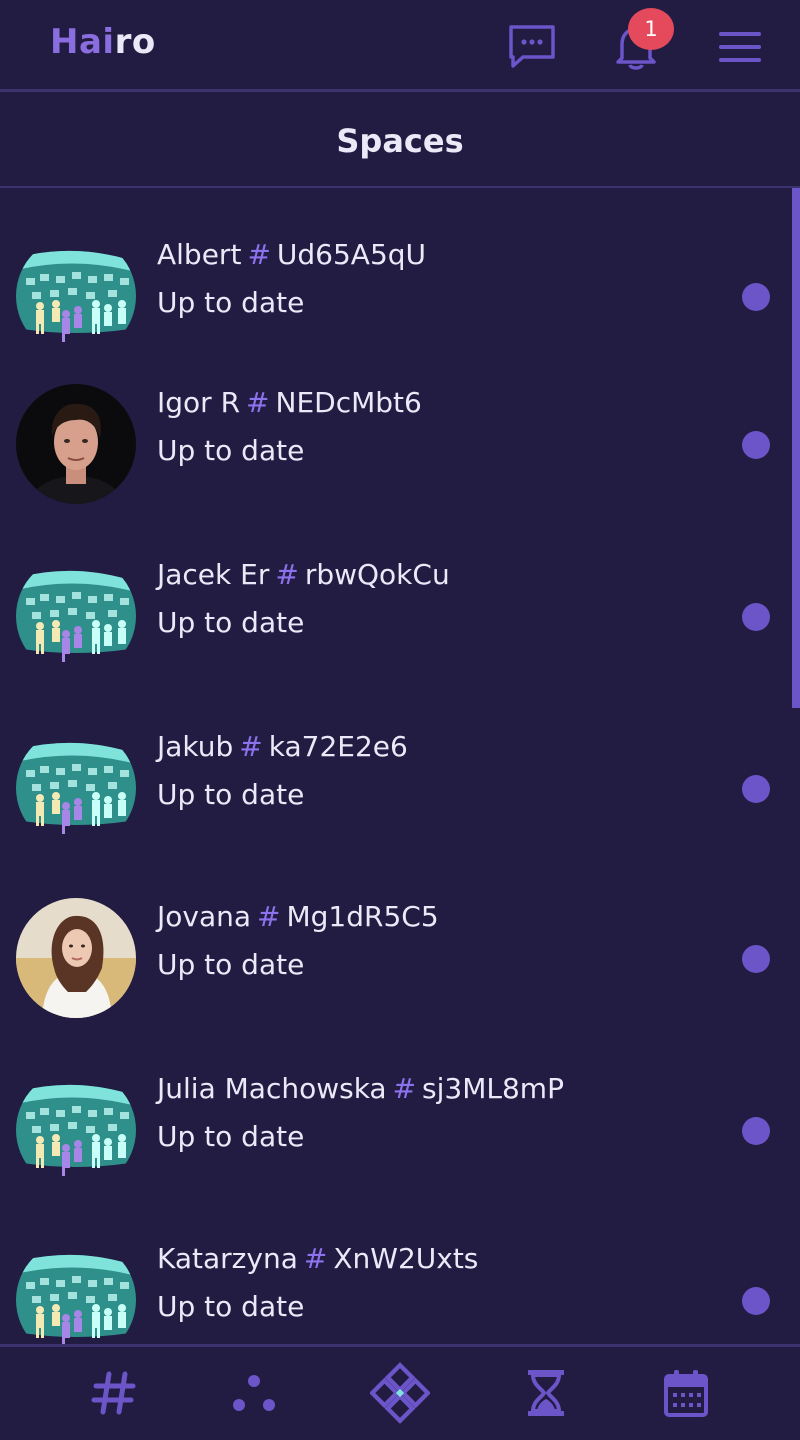  Describe the element at coordinates (362, 916) in the screenshot. I see `space-code: Mg1dR5C5` at that location.